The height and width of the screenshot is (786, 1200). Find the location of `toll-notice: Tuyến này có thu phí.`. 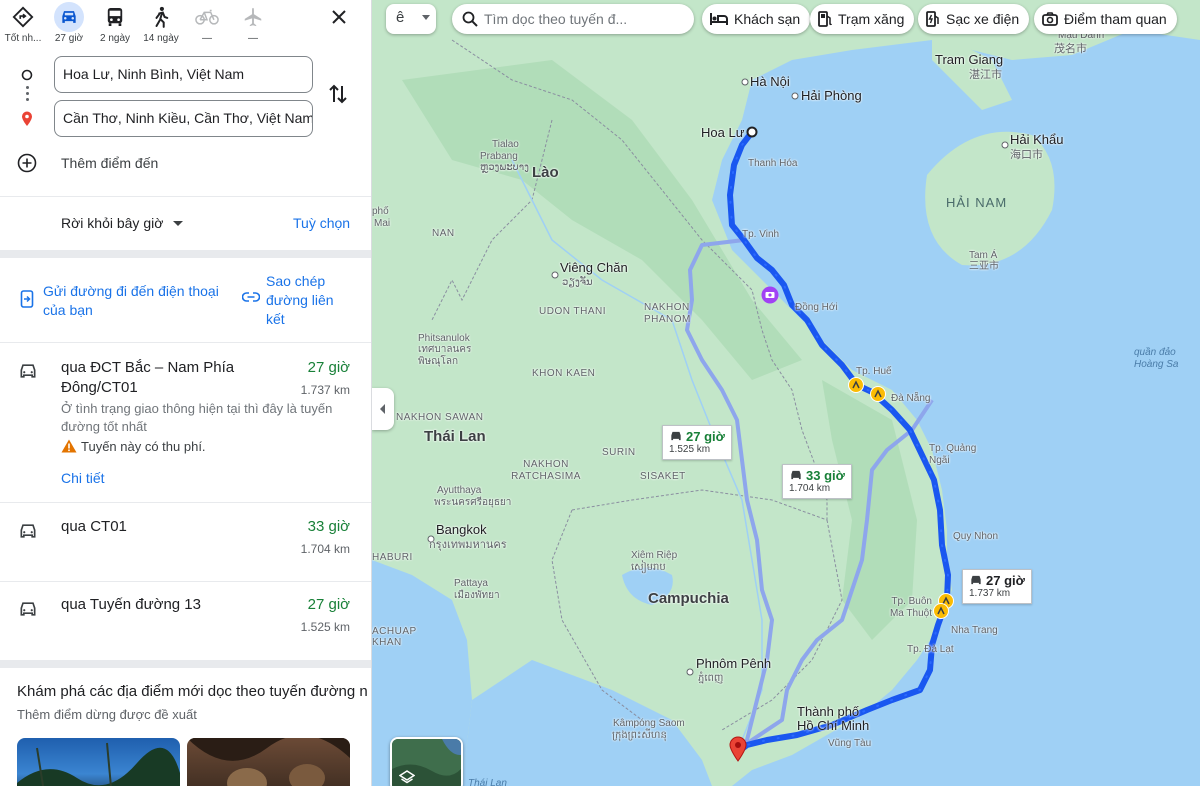

toll-notice: Tuyến này có thu phí. is located at coordinates (133, 446).